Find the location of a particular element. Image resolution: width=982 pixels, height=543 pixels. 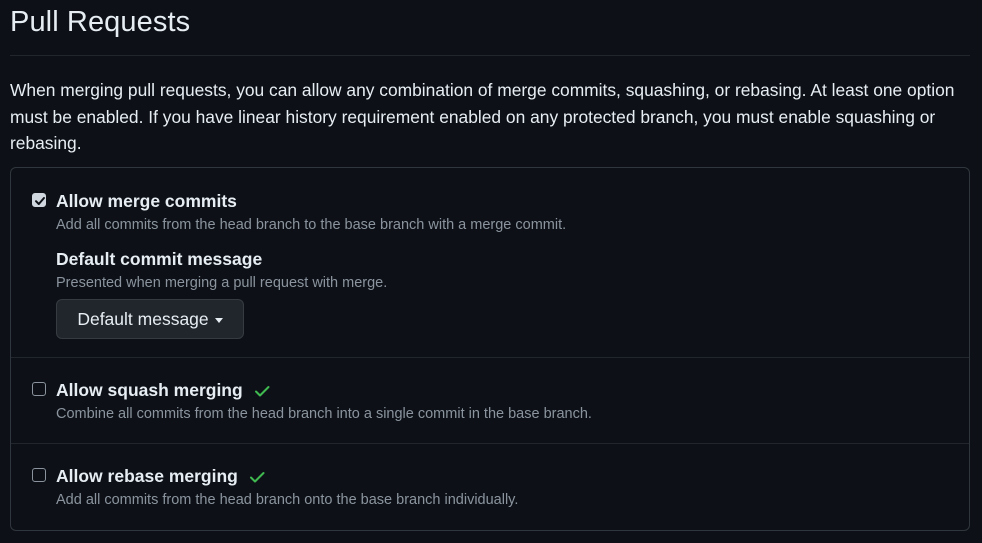

rebase-merging-checkbox is located at coordinates (39, 475).